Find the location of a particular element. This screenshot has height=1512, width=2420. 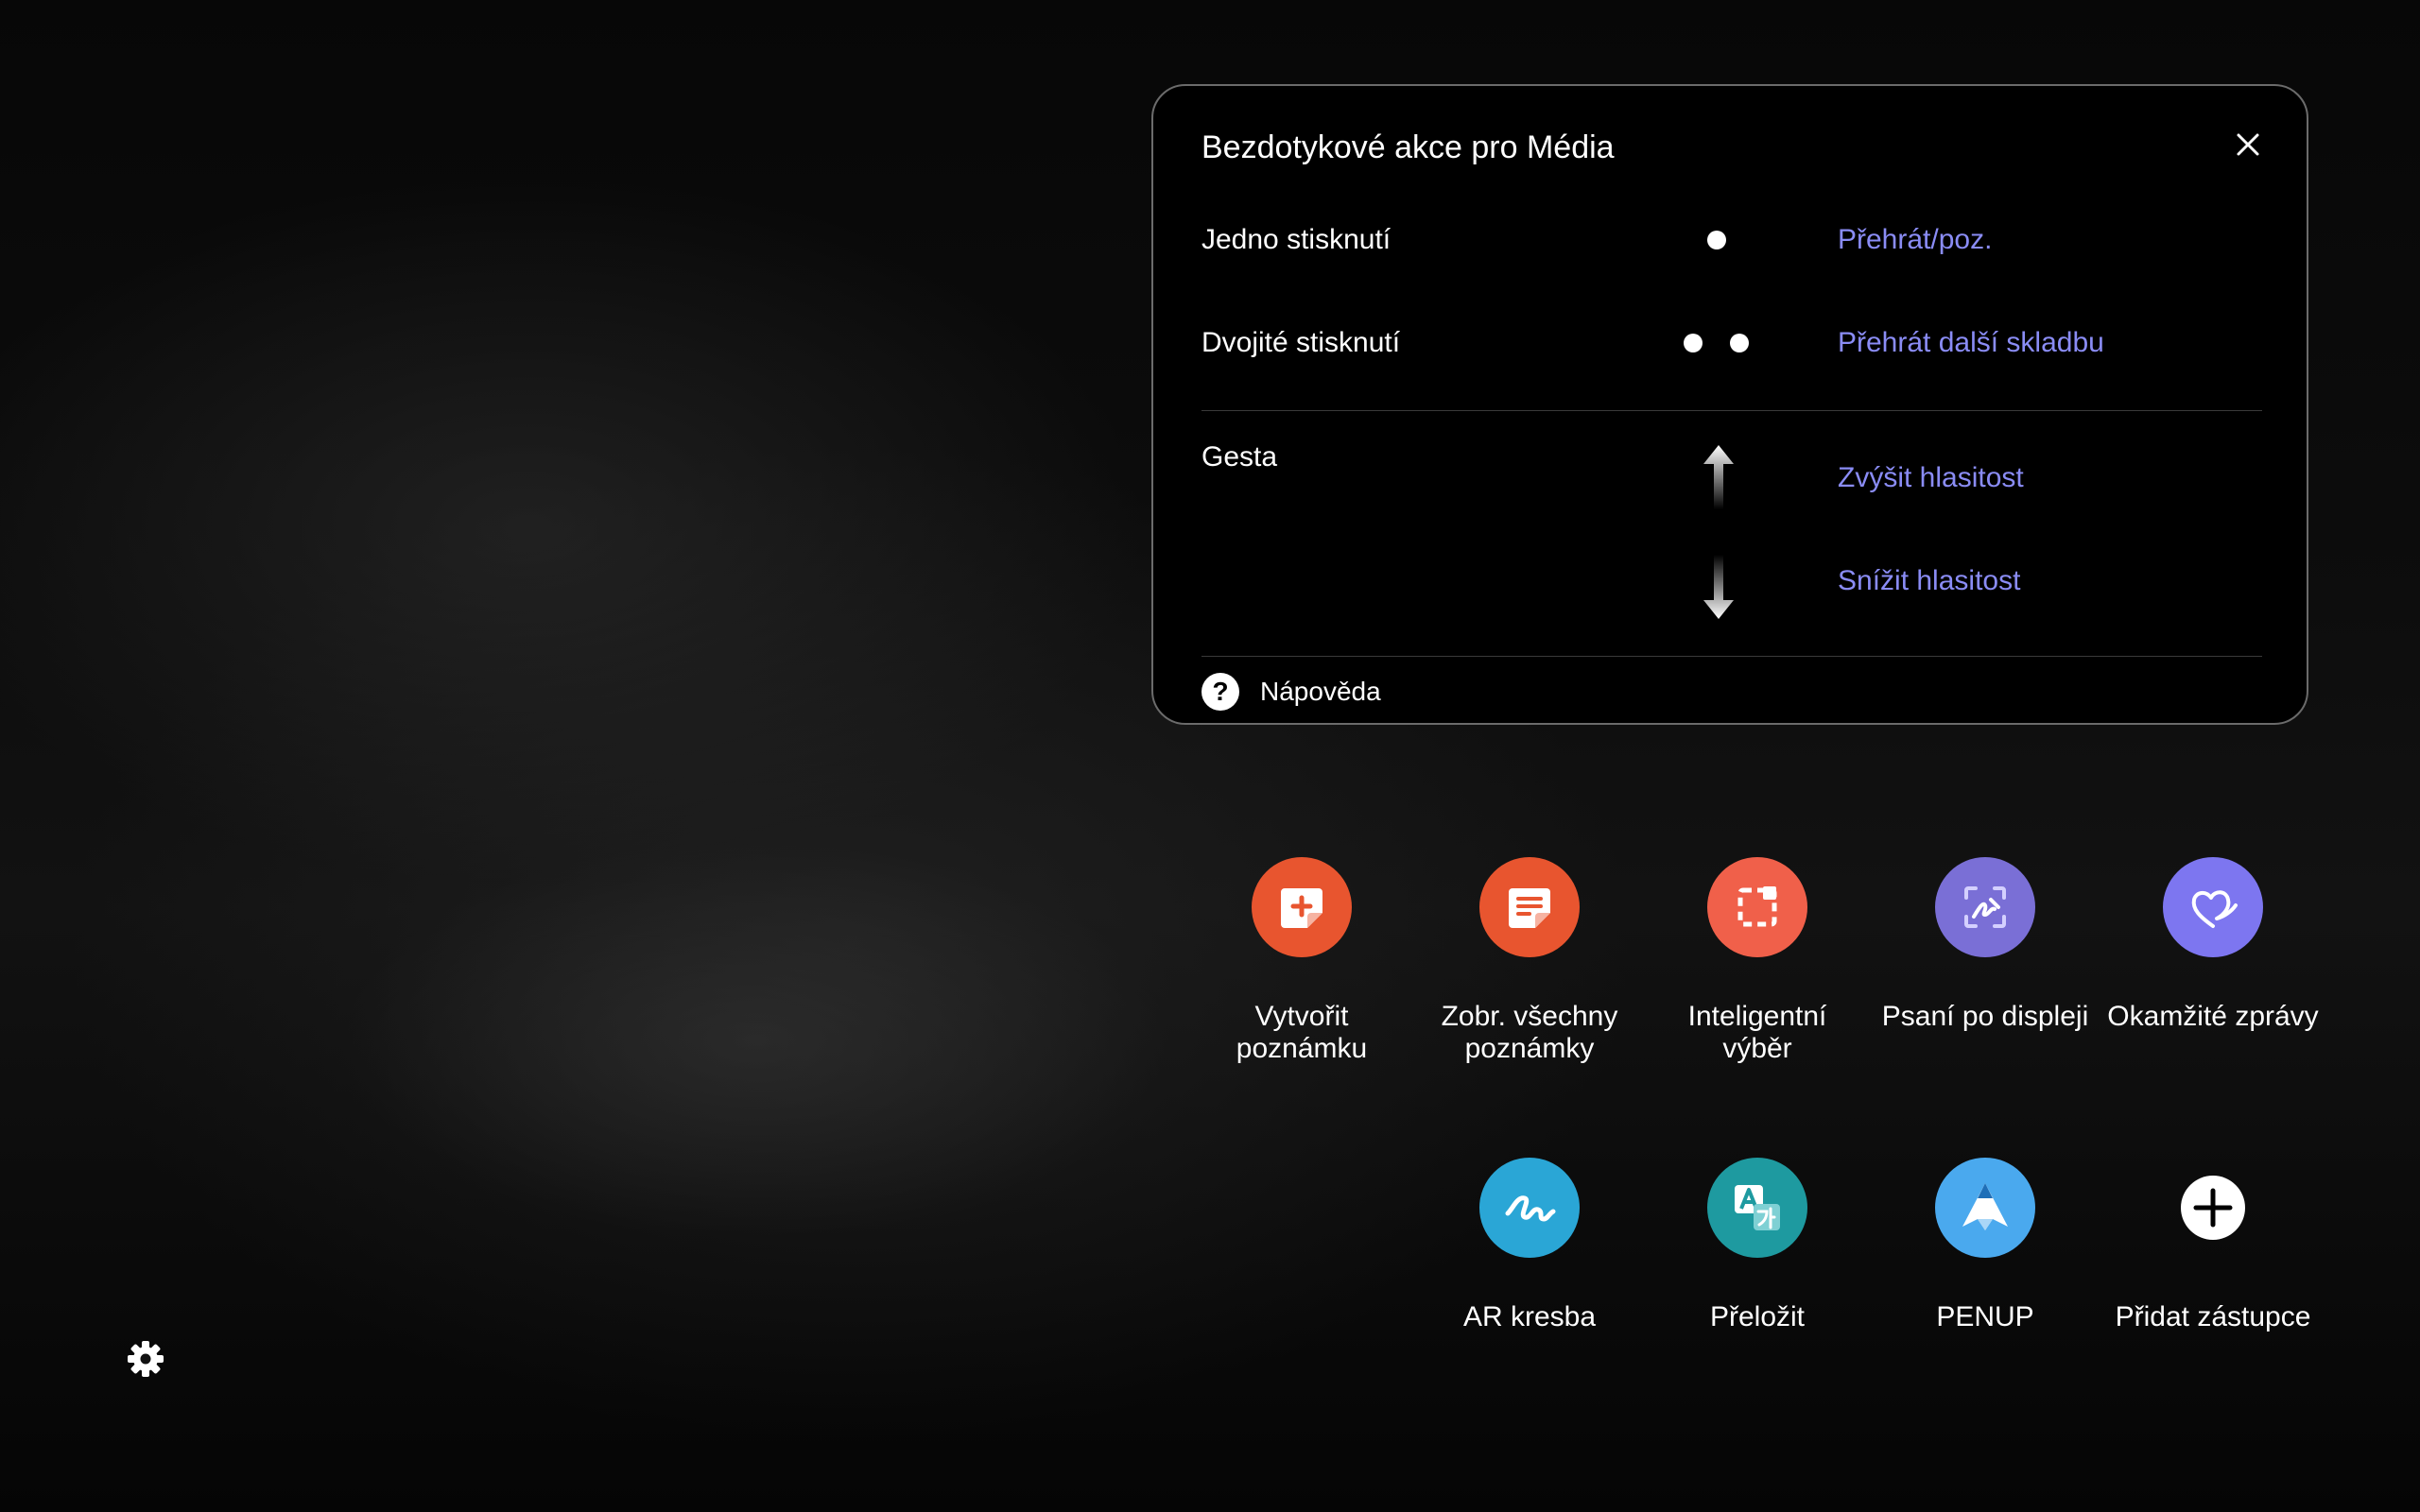

double-press-action: Přehrát další skladbu is located at coordinates (1971, 343).